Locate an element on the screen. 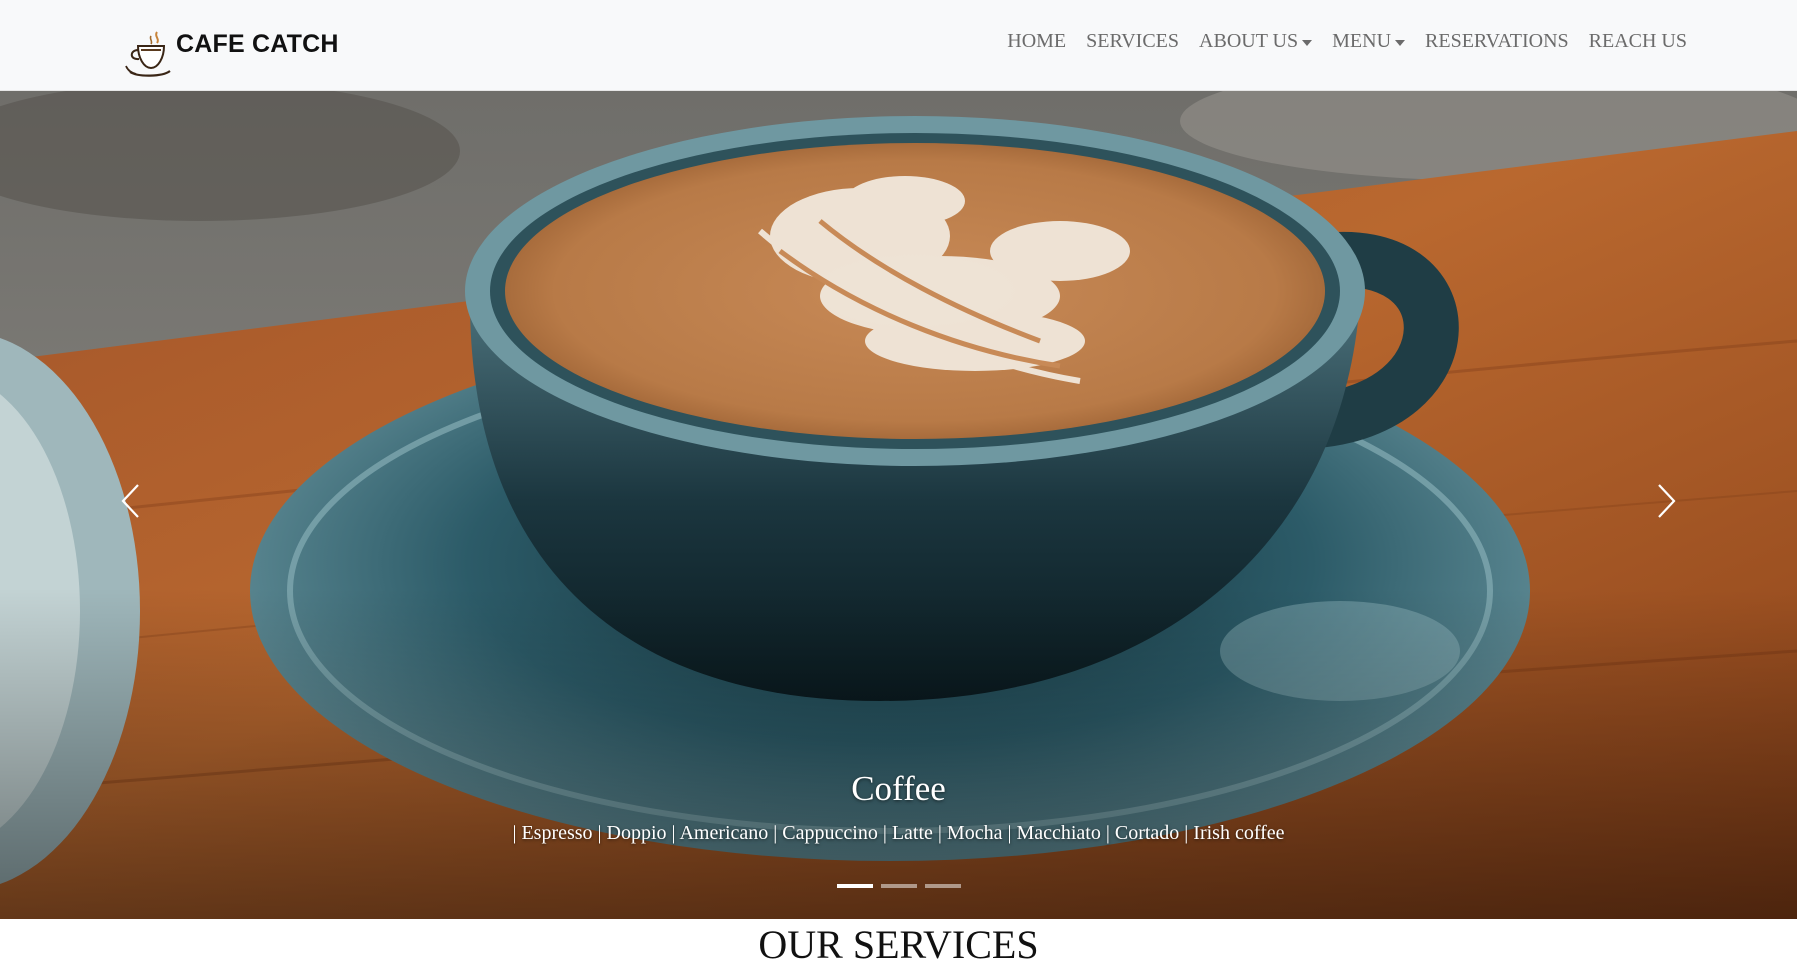 This screenshot has width=1797, height=977. nav-about-us-label: ABOUT US is located at coordinates (1249, 41).